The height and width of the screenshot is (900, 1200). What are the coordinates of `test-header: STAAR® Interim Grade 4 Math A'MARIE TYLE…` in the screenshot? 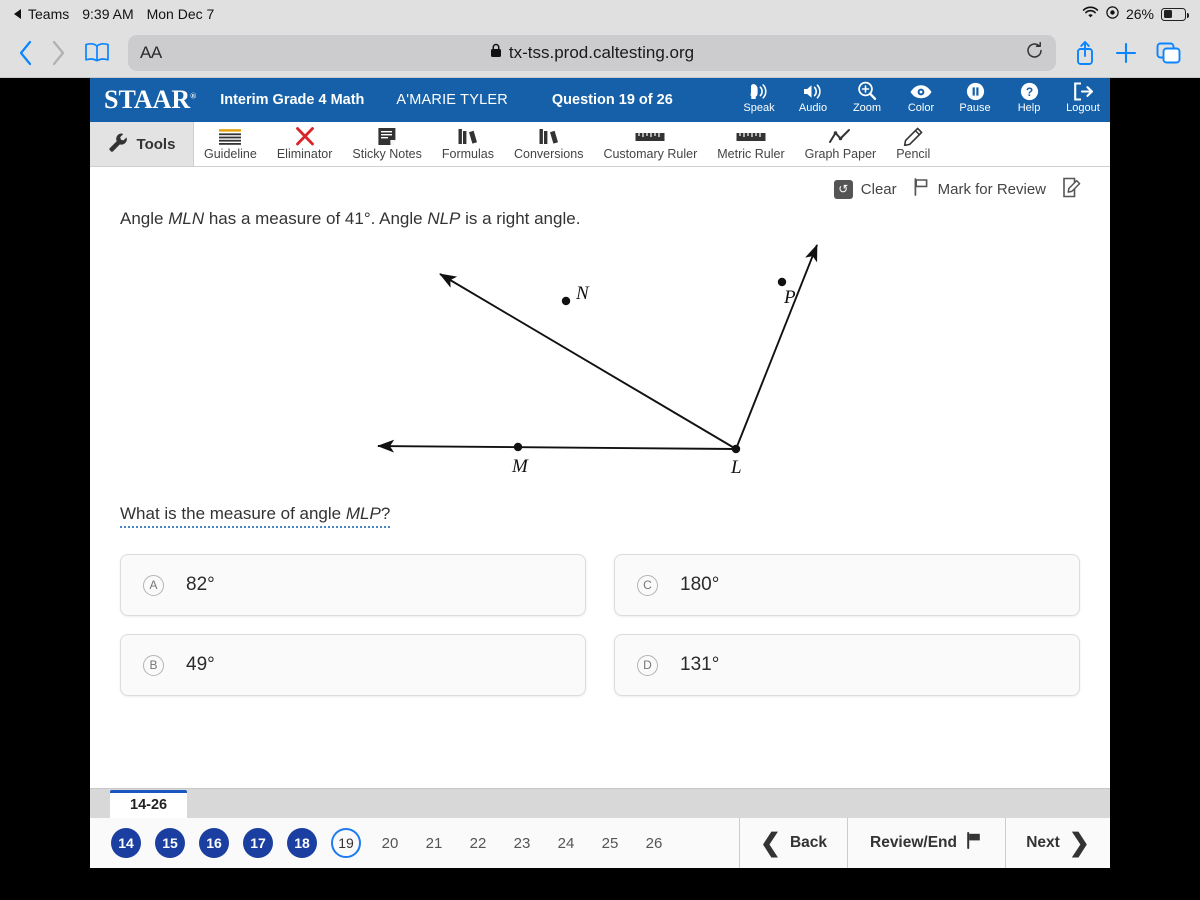 It's located at (600, 100).